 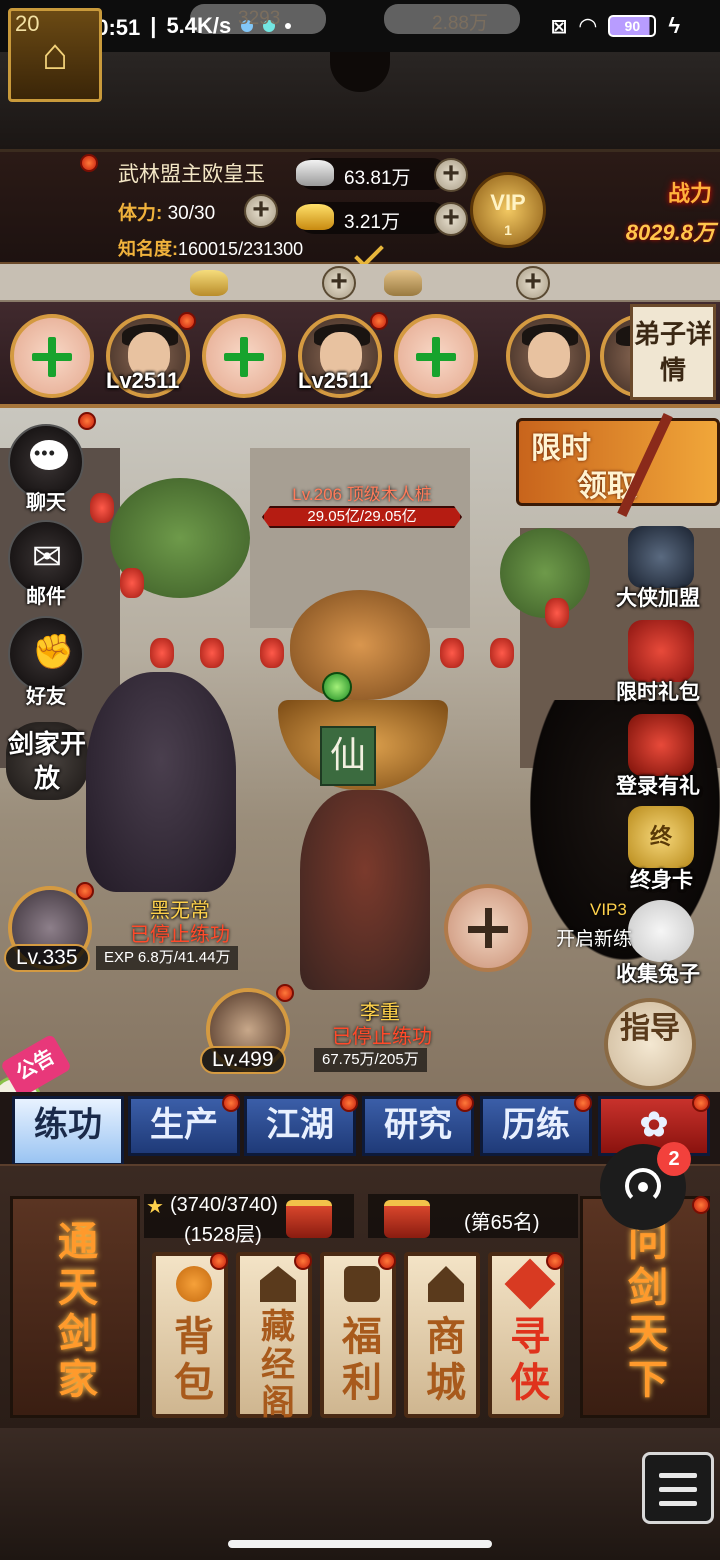 What do you see at coordinates (187, 321) in the screenshot?
I see `disciple-2-notification-dot` at bounding box center [187, 321].